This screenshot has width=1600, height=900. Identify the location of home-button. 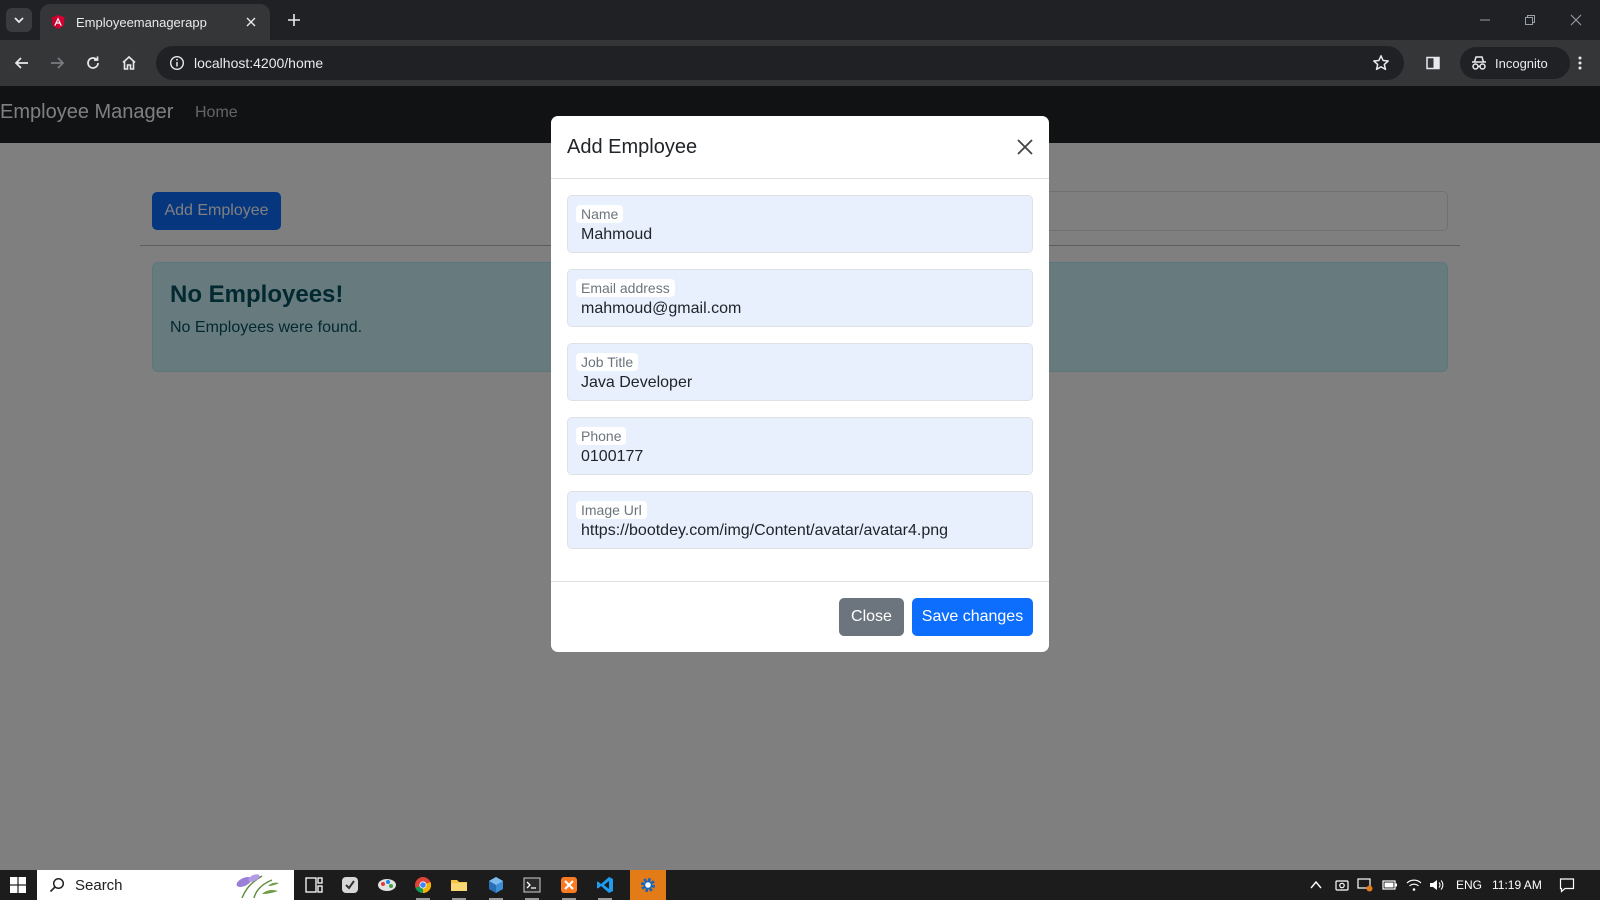
(129, 63).